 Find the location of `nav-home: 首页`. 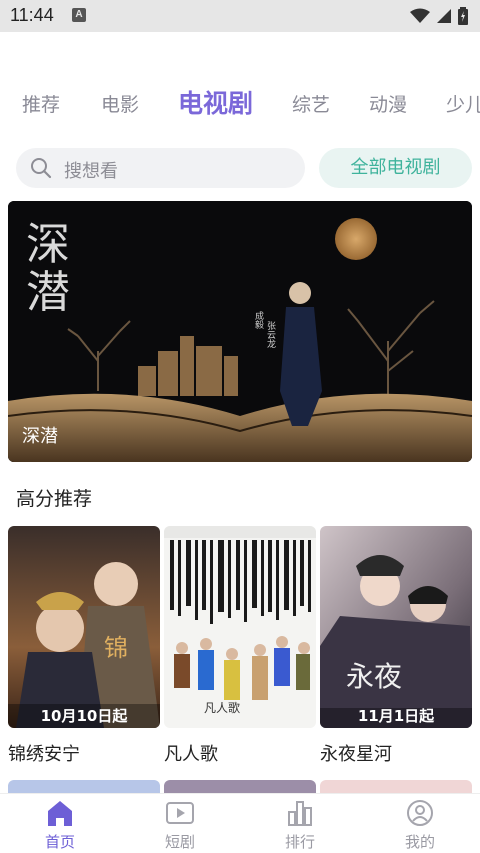

nav-home: 首页 is located at coordinates (60, 823).